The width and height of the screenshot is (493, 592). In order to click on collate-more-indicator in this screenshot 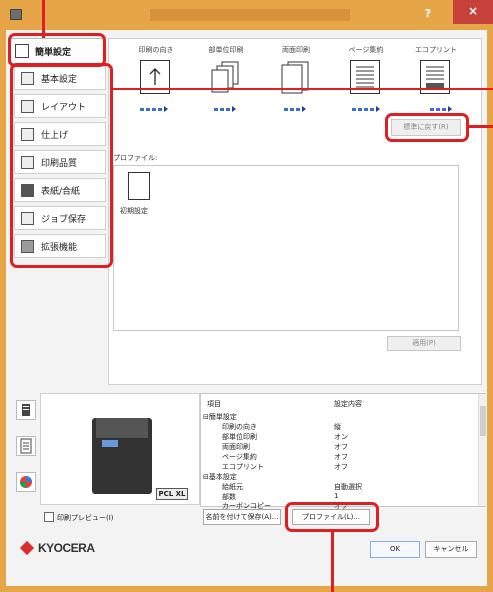, I will do `click(225, 108)`.